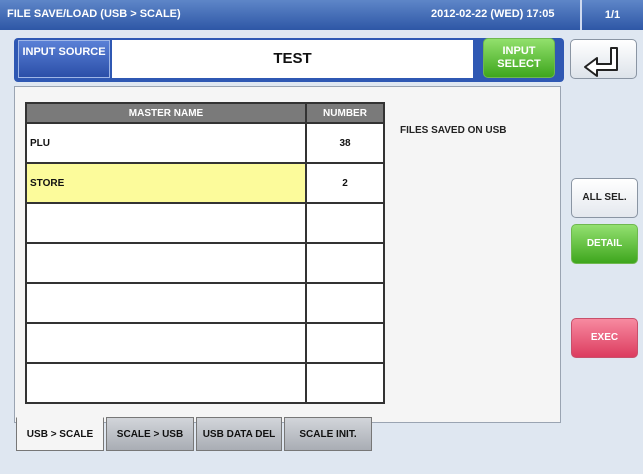  I want to click on exec-button: EXEC, so click(604, 338).